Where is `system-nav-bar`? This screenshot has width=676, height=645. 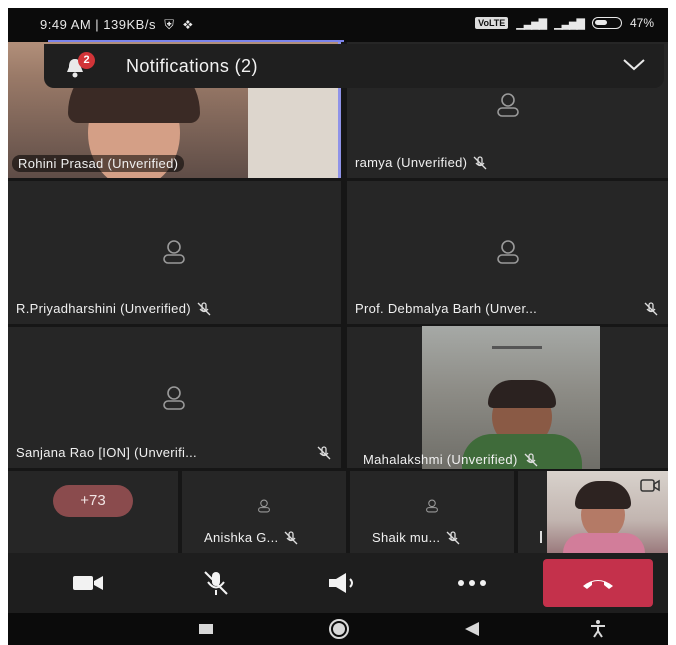 system-nav-bar is located at coordinates (338, 629).